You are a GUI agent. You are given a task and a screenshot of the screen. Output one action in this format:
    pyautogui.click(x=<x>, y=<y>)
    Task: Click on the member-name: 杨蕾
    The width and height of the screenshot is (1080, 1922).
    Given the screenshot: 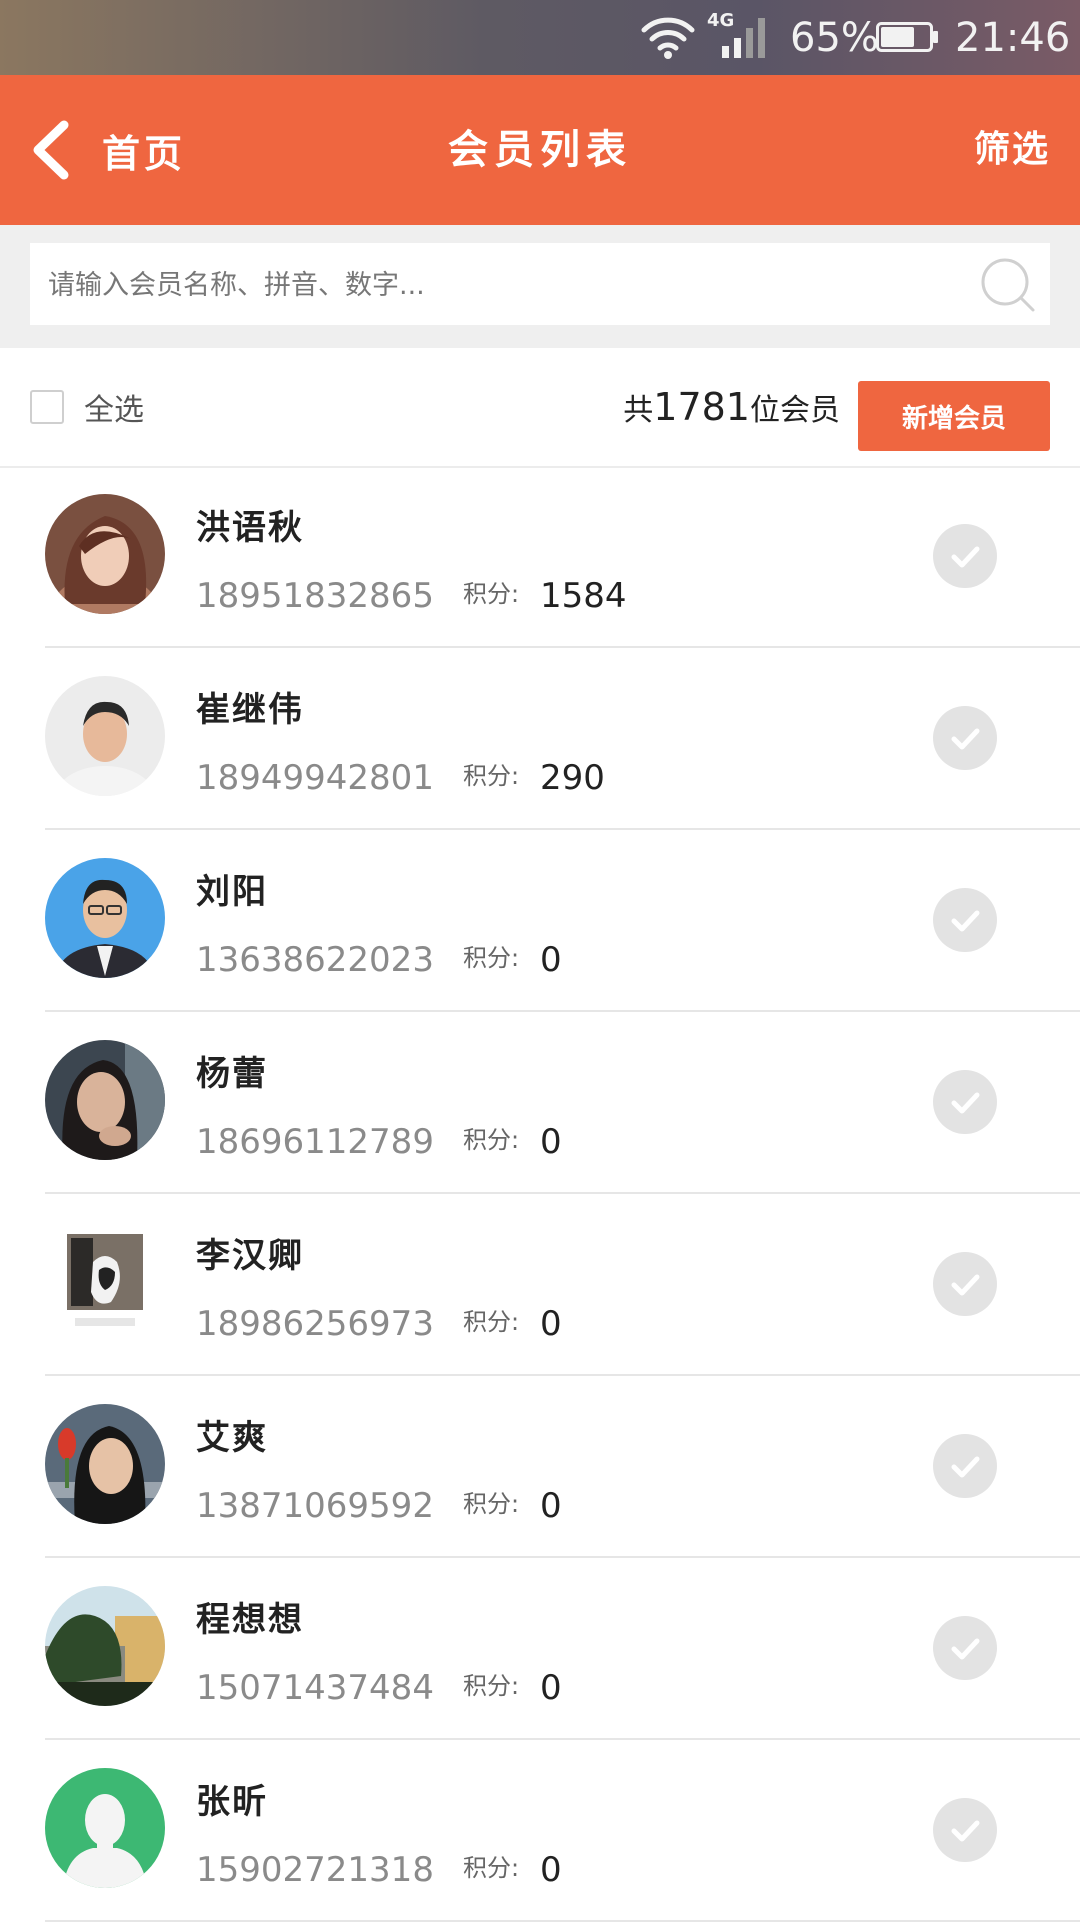 What is the action you would take?
    pyautogui.click(x=232, y=1074)
    